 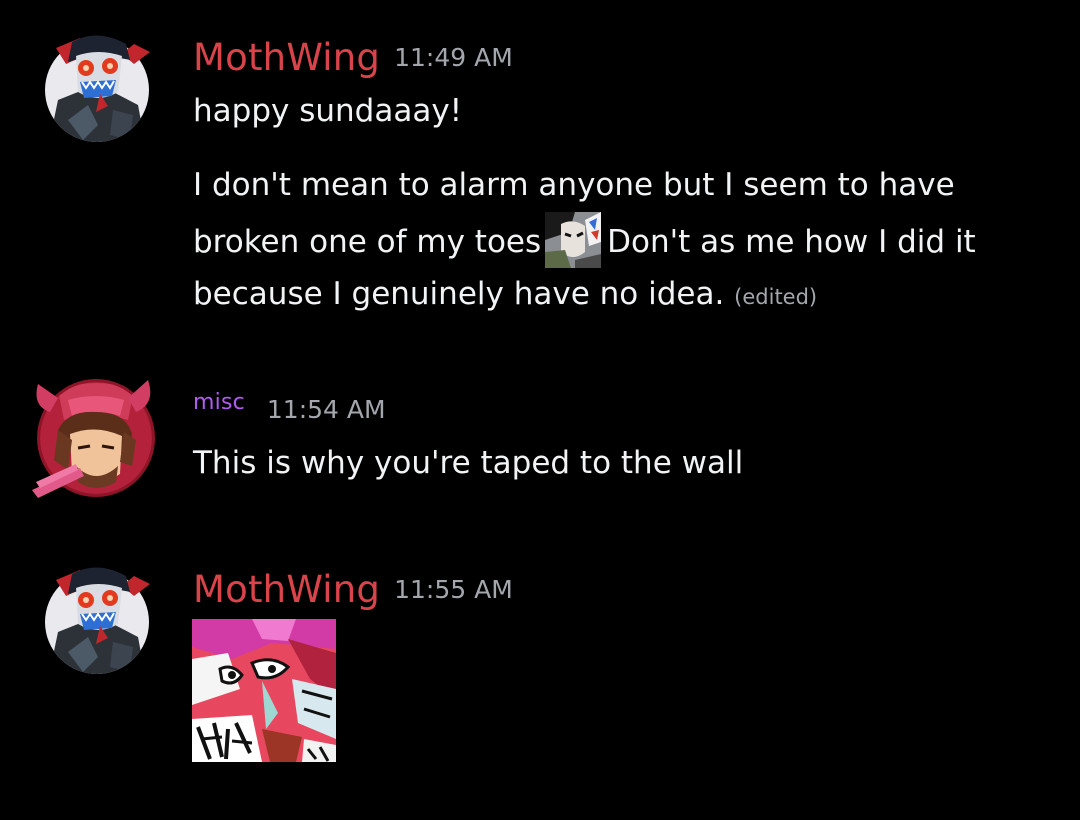 What do you see at coordinates (219, 402) in the screenshot?
I see `author-name: misc` at bounding box center [219, 402].